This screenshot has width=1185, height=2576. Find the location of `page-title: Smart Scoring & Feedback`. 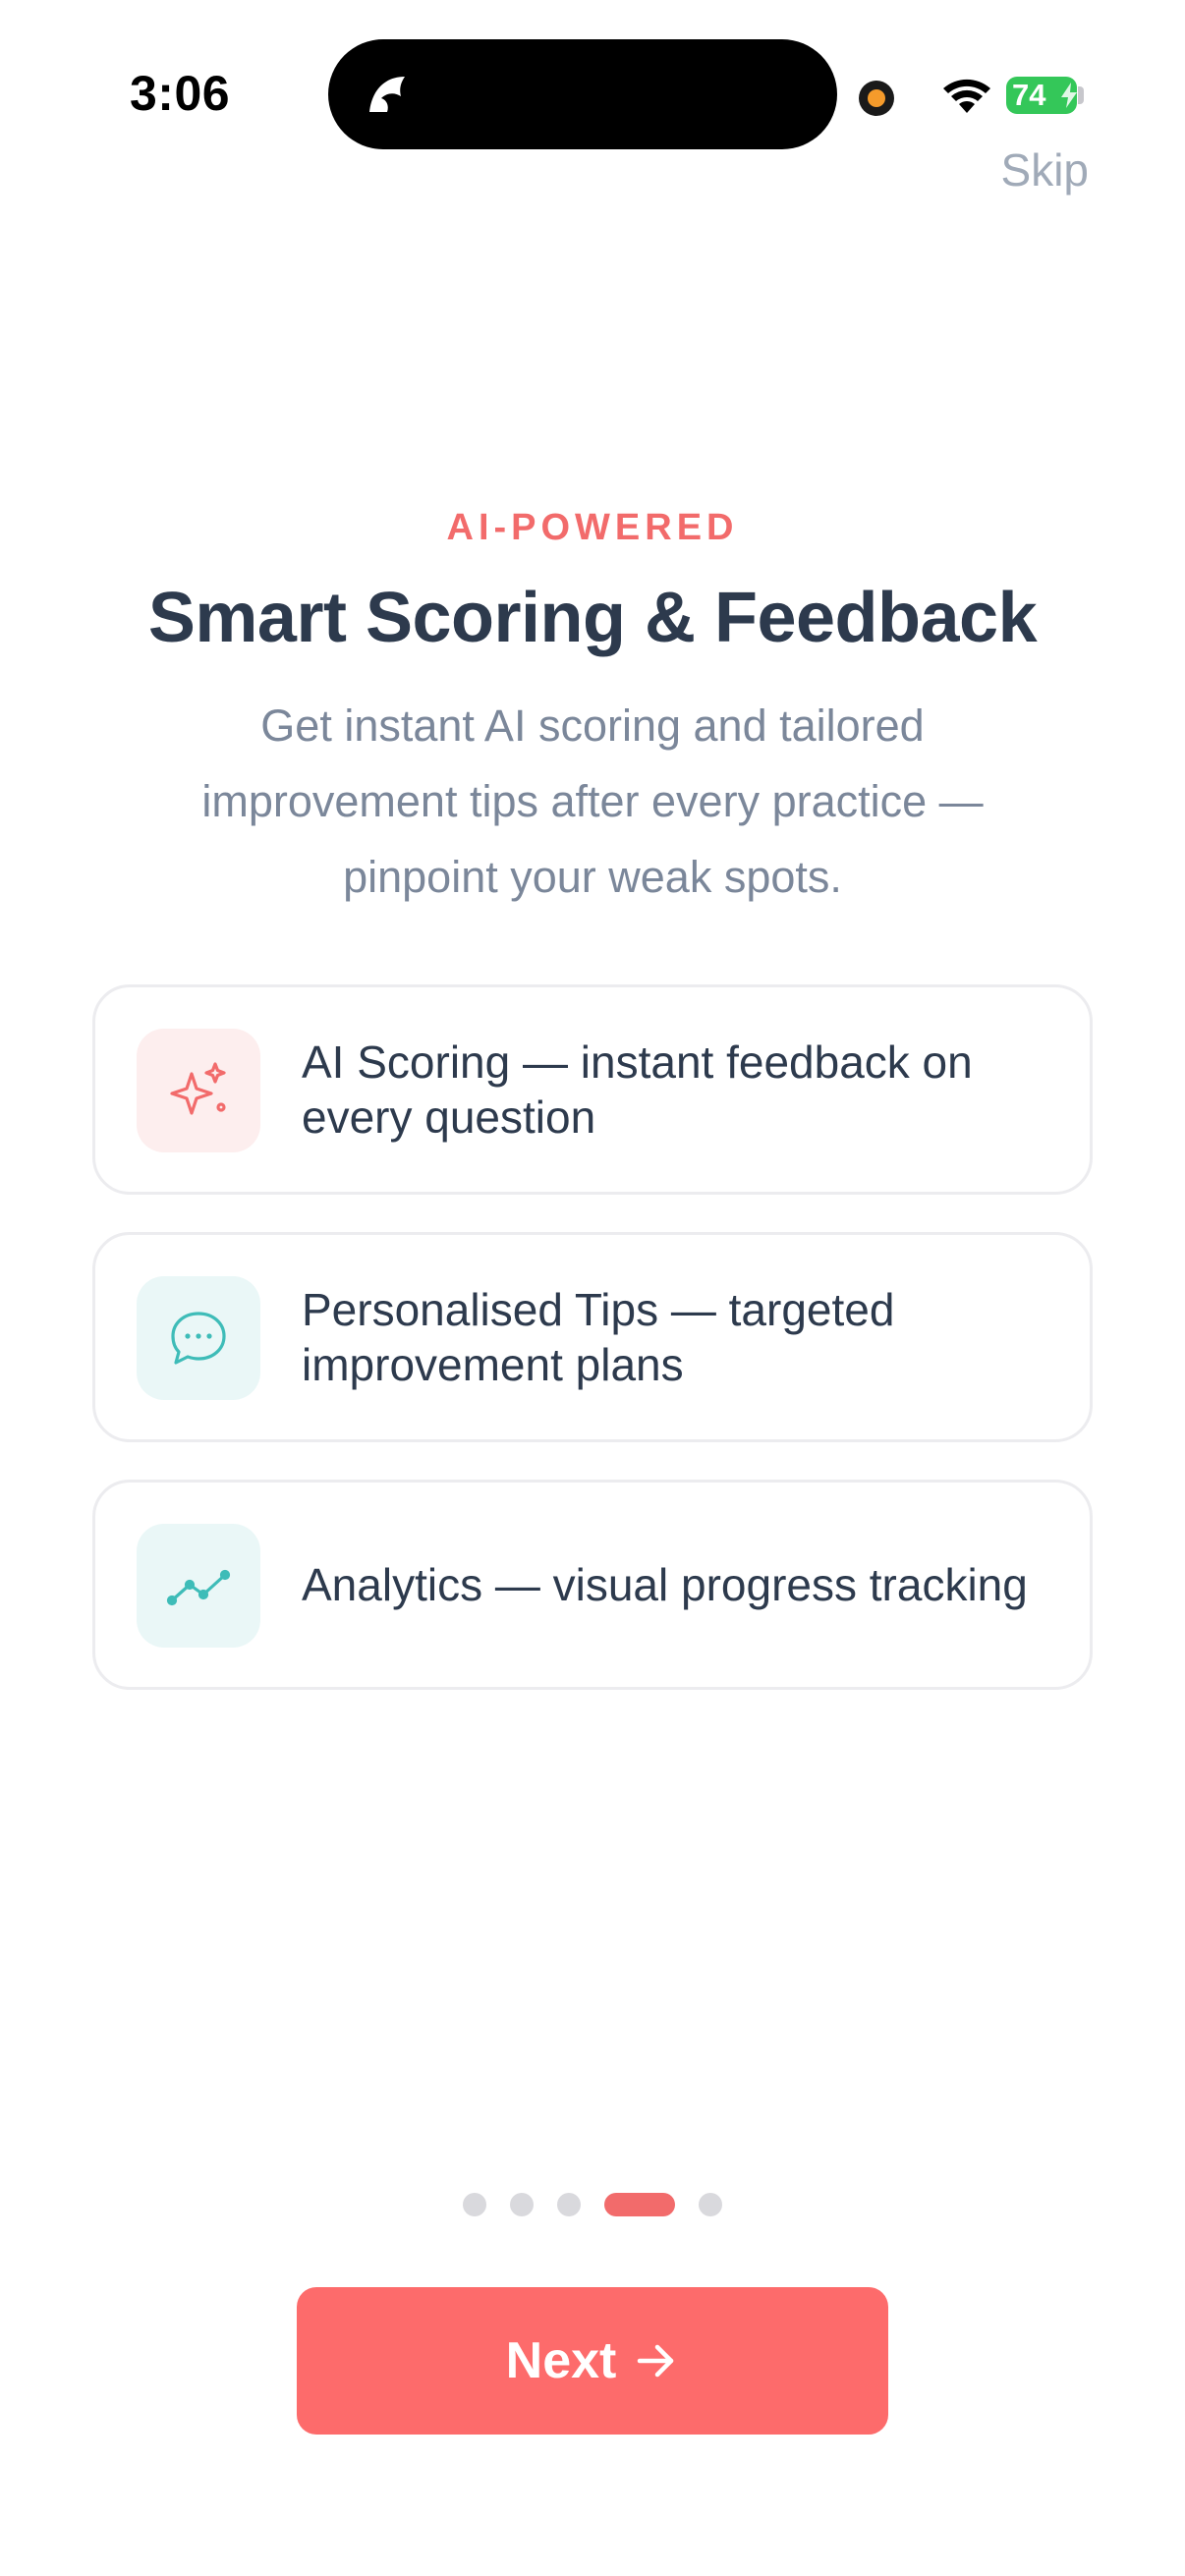

page-title: Smart Scoring & Feedback is located at coordinates (592, 618).